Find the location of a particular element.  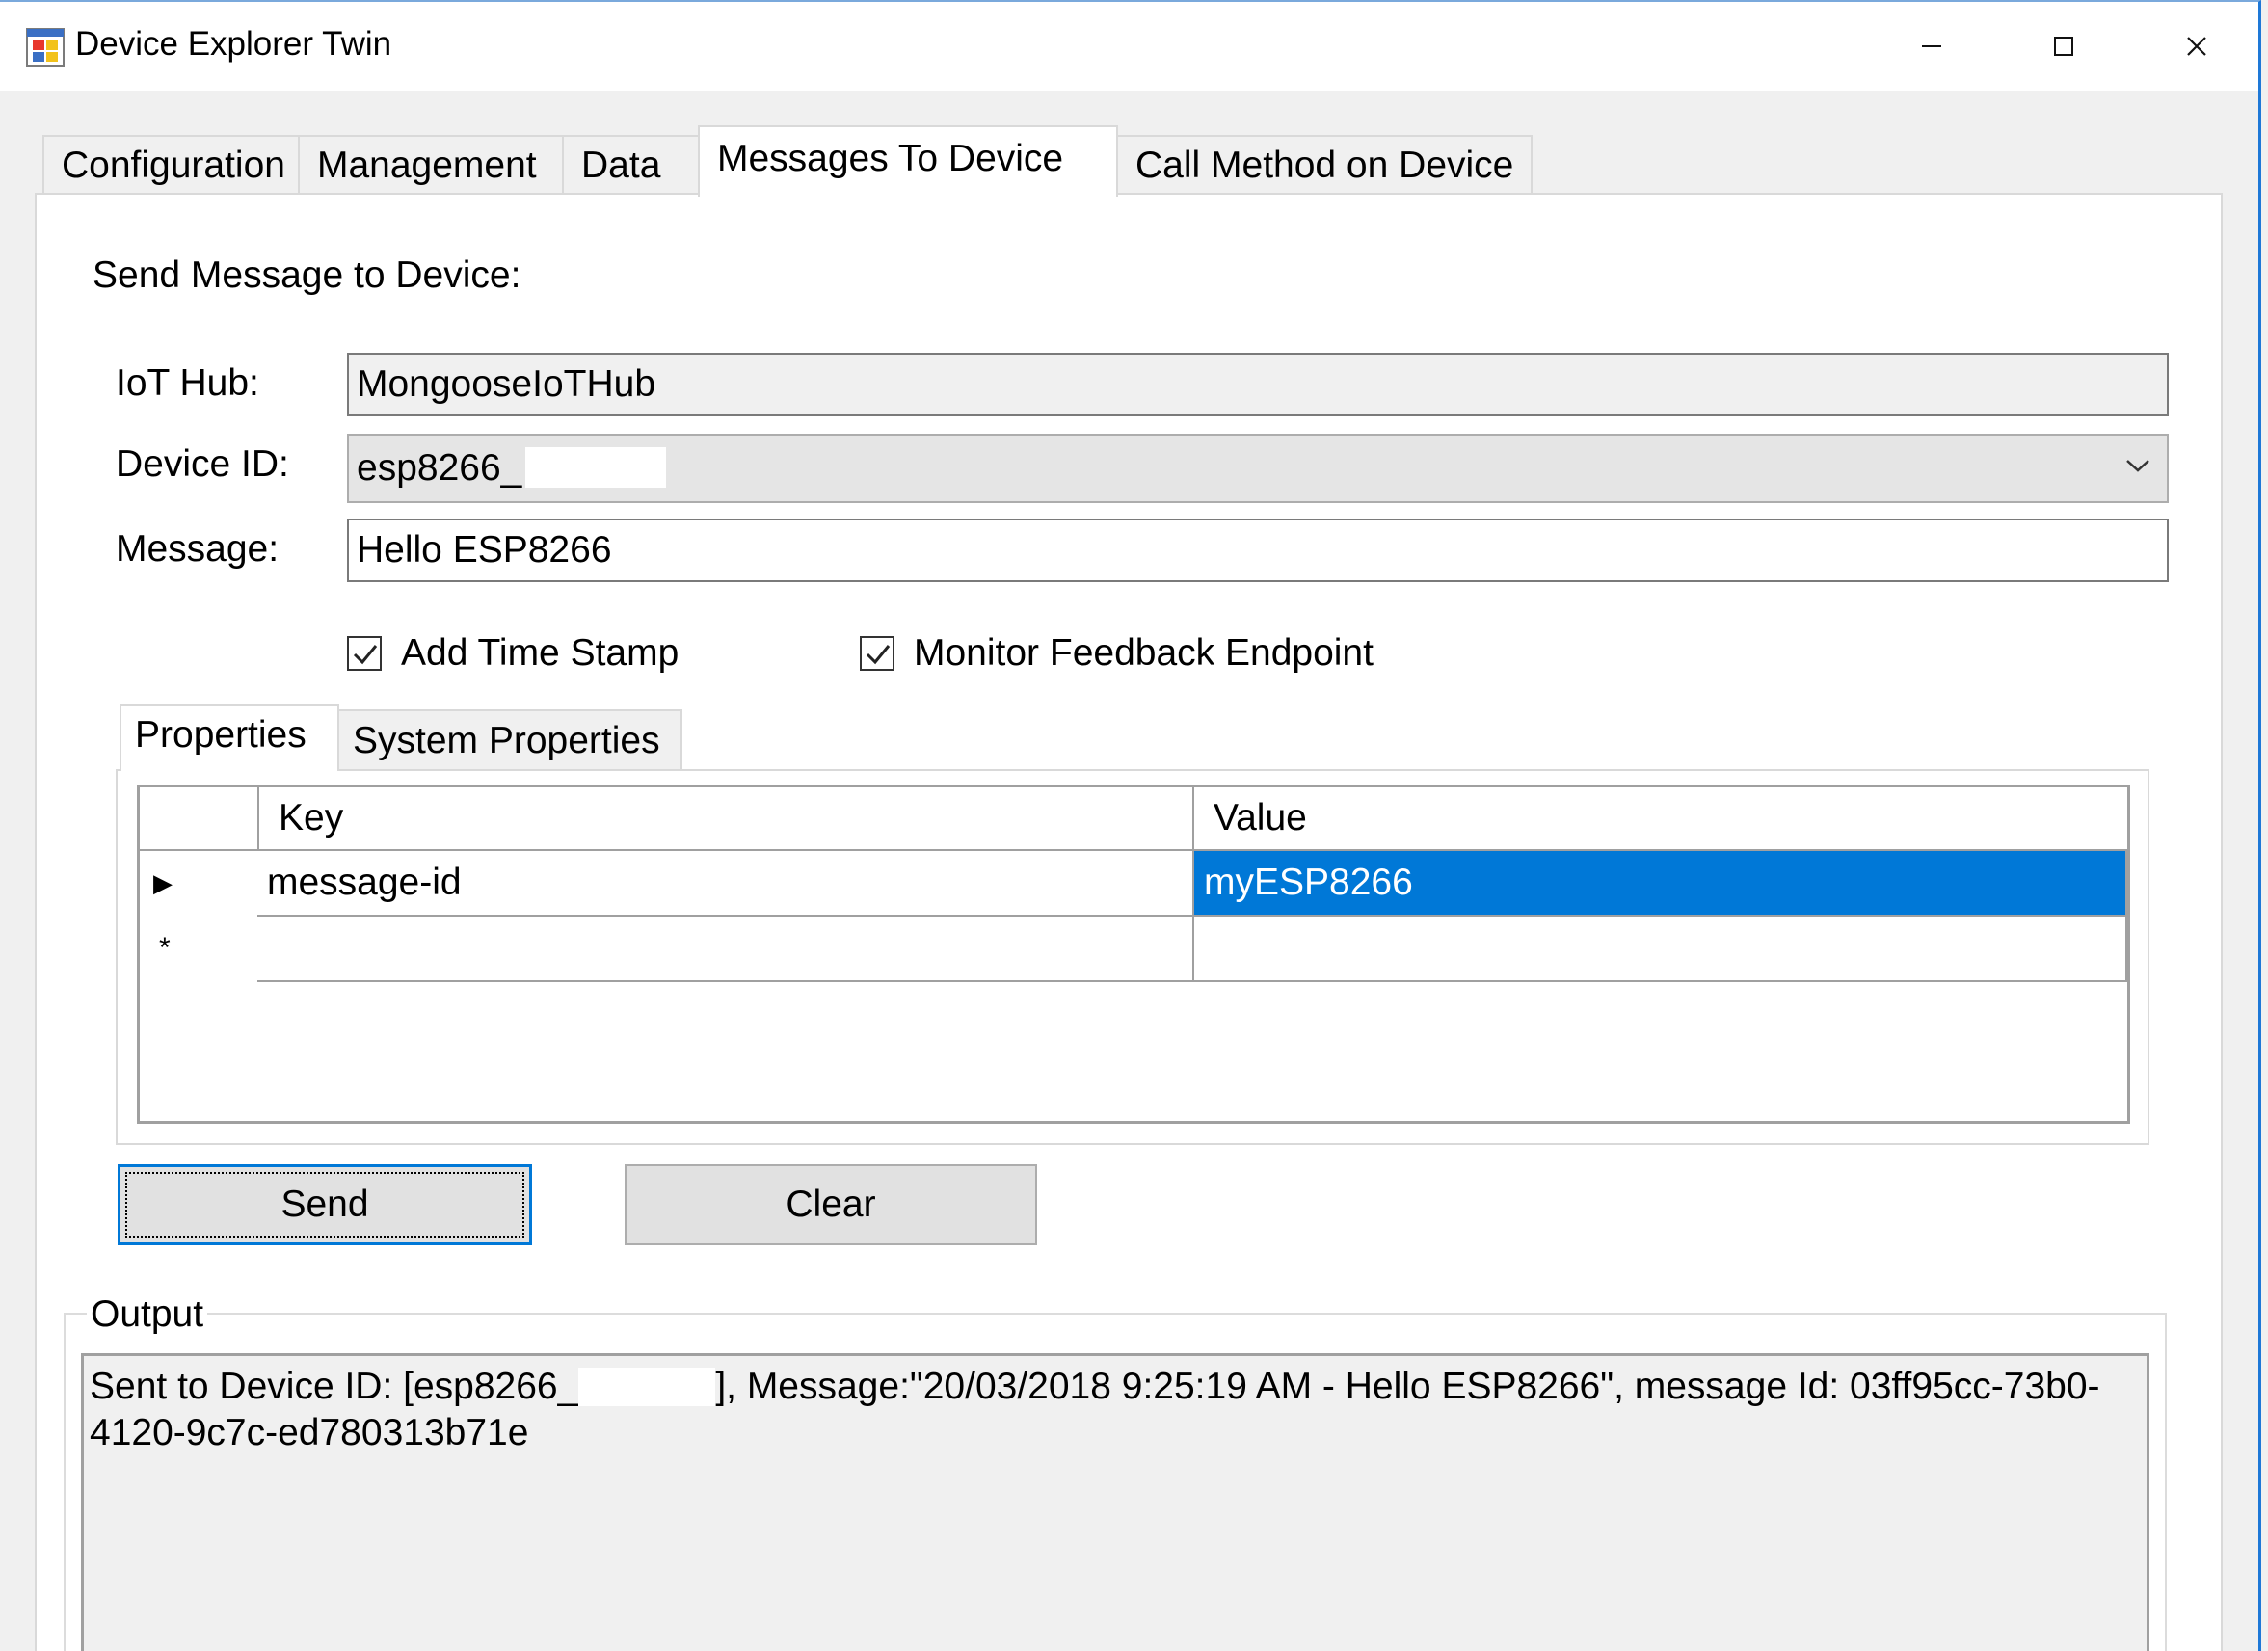

iot-hub-field: MongooseIoTHub is located at coordinates (1258, 384).